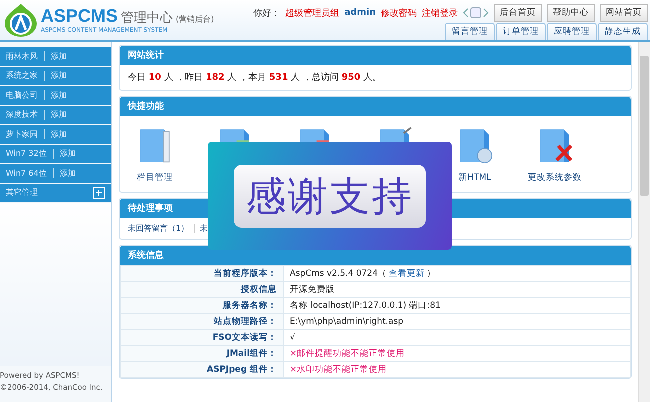 The width and height of the screenshot is (650, 402). Describe the element at coordinates (202, 290) in the screenshot. I see `info-label: 授权信息` at that location.